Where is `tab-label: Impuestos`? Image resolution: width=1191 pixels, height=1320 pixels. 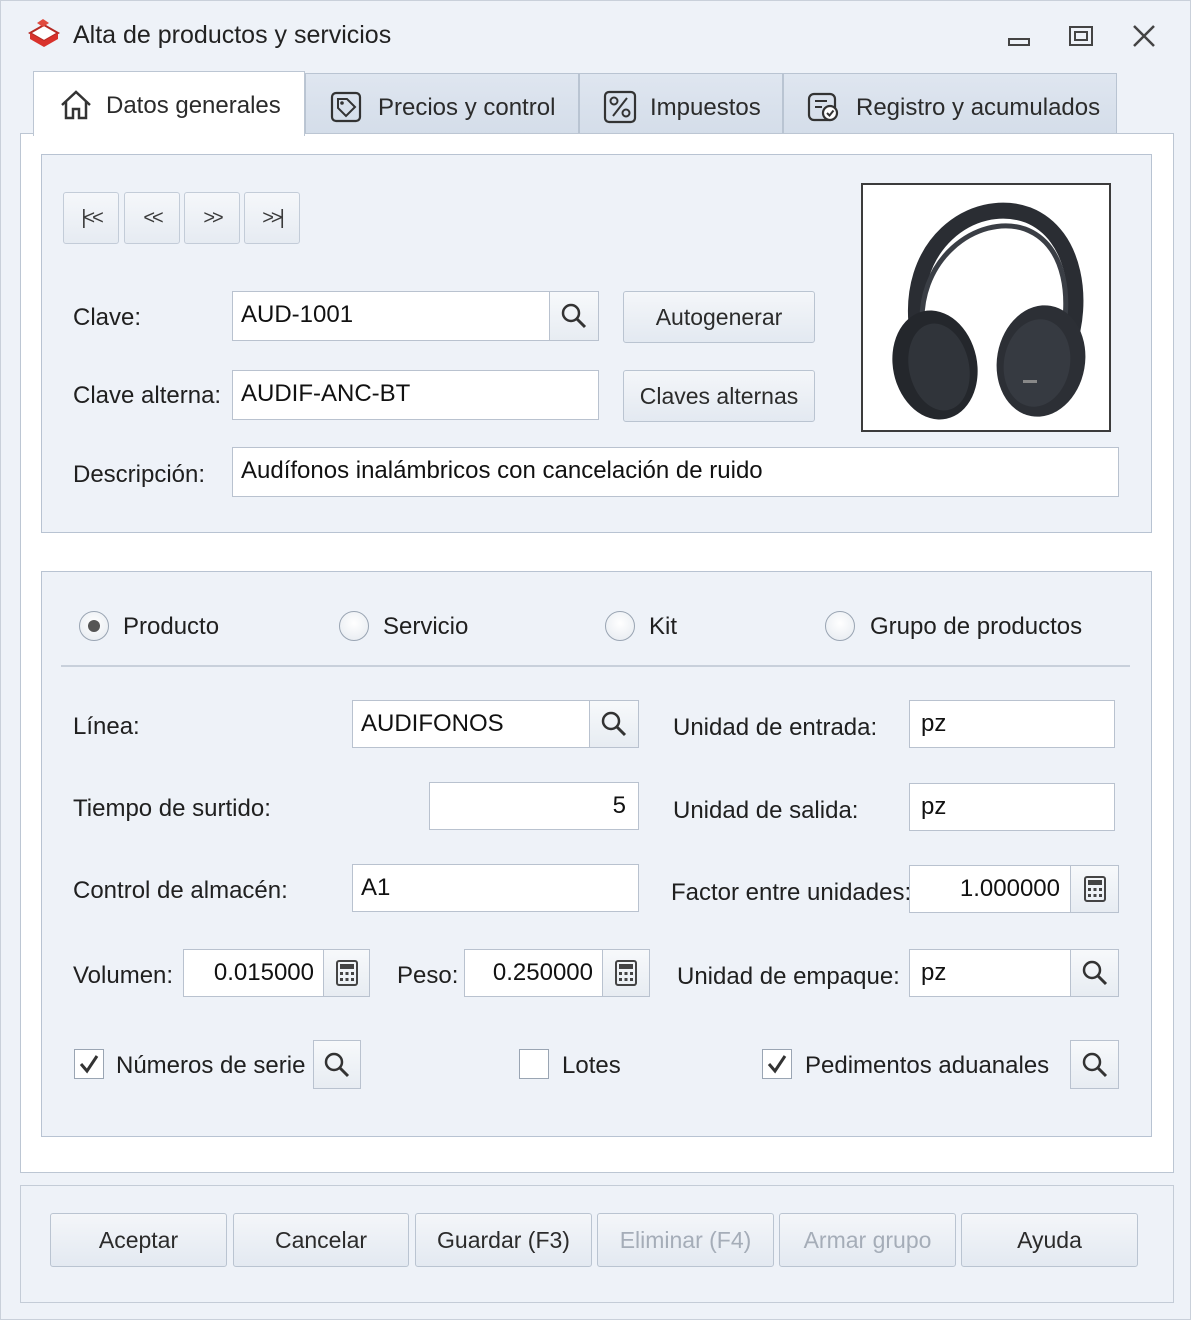 tab-label: Impuestos is located at coordinates (705, 107).